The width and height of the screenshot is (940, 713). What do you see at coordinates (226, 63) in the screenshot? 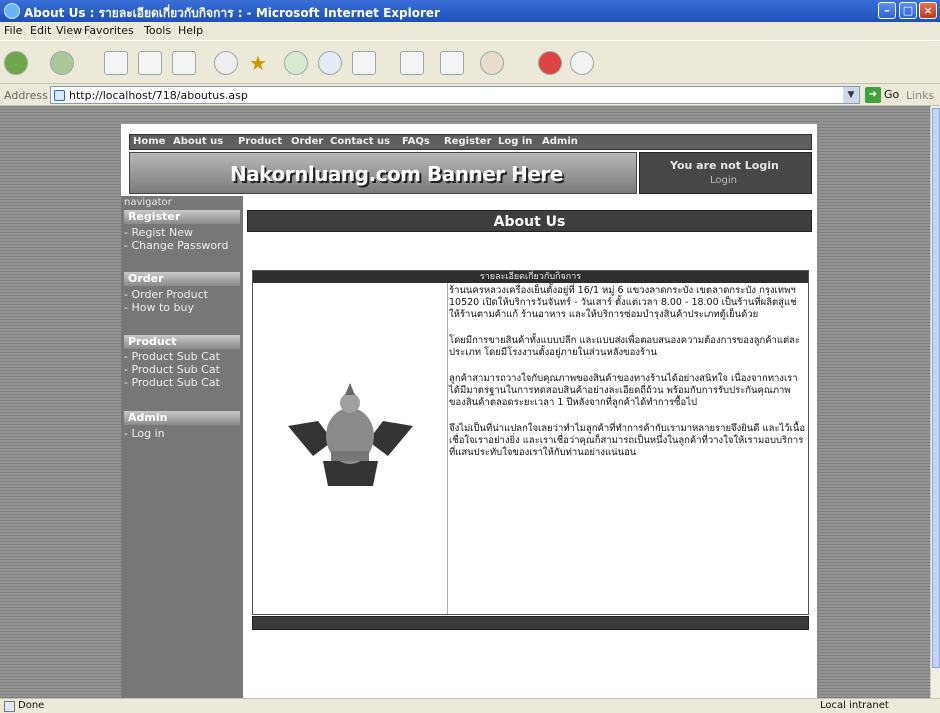
I see `search-icon` at bounding box center [226, 63].